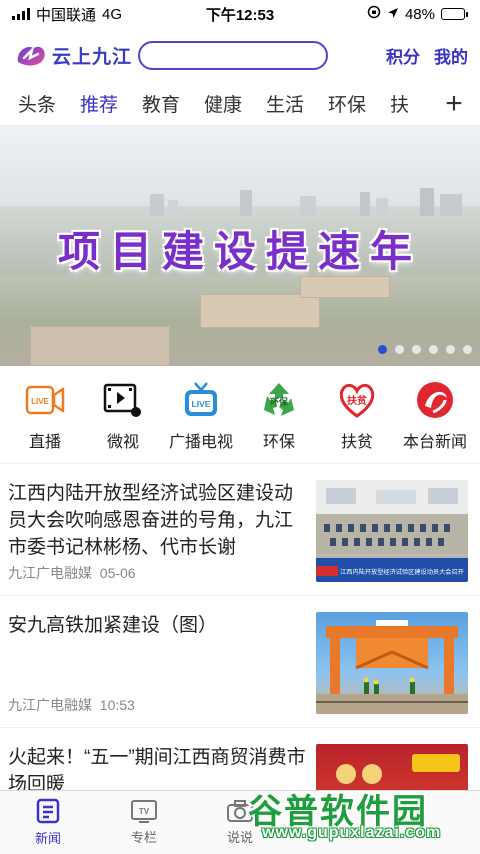 The height and width of the screenshot is (854, 480). Describe the element at coordinates (352, 832) in the screenshot. I see `watermark-url: www.gupuxlazai.com` at that location.